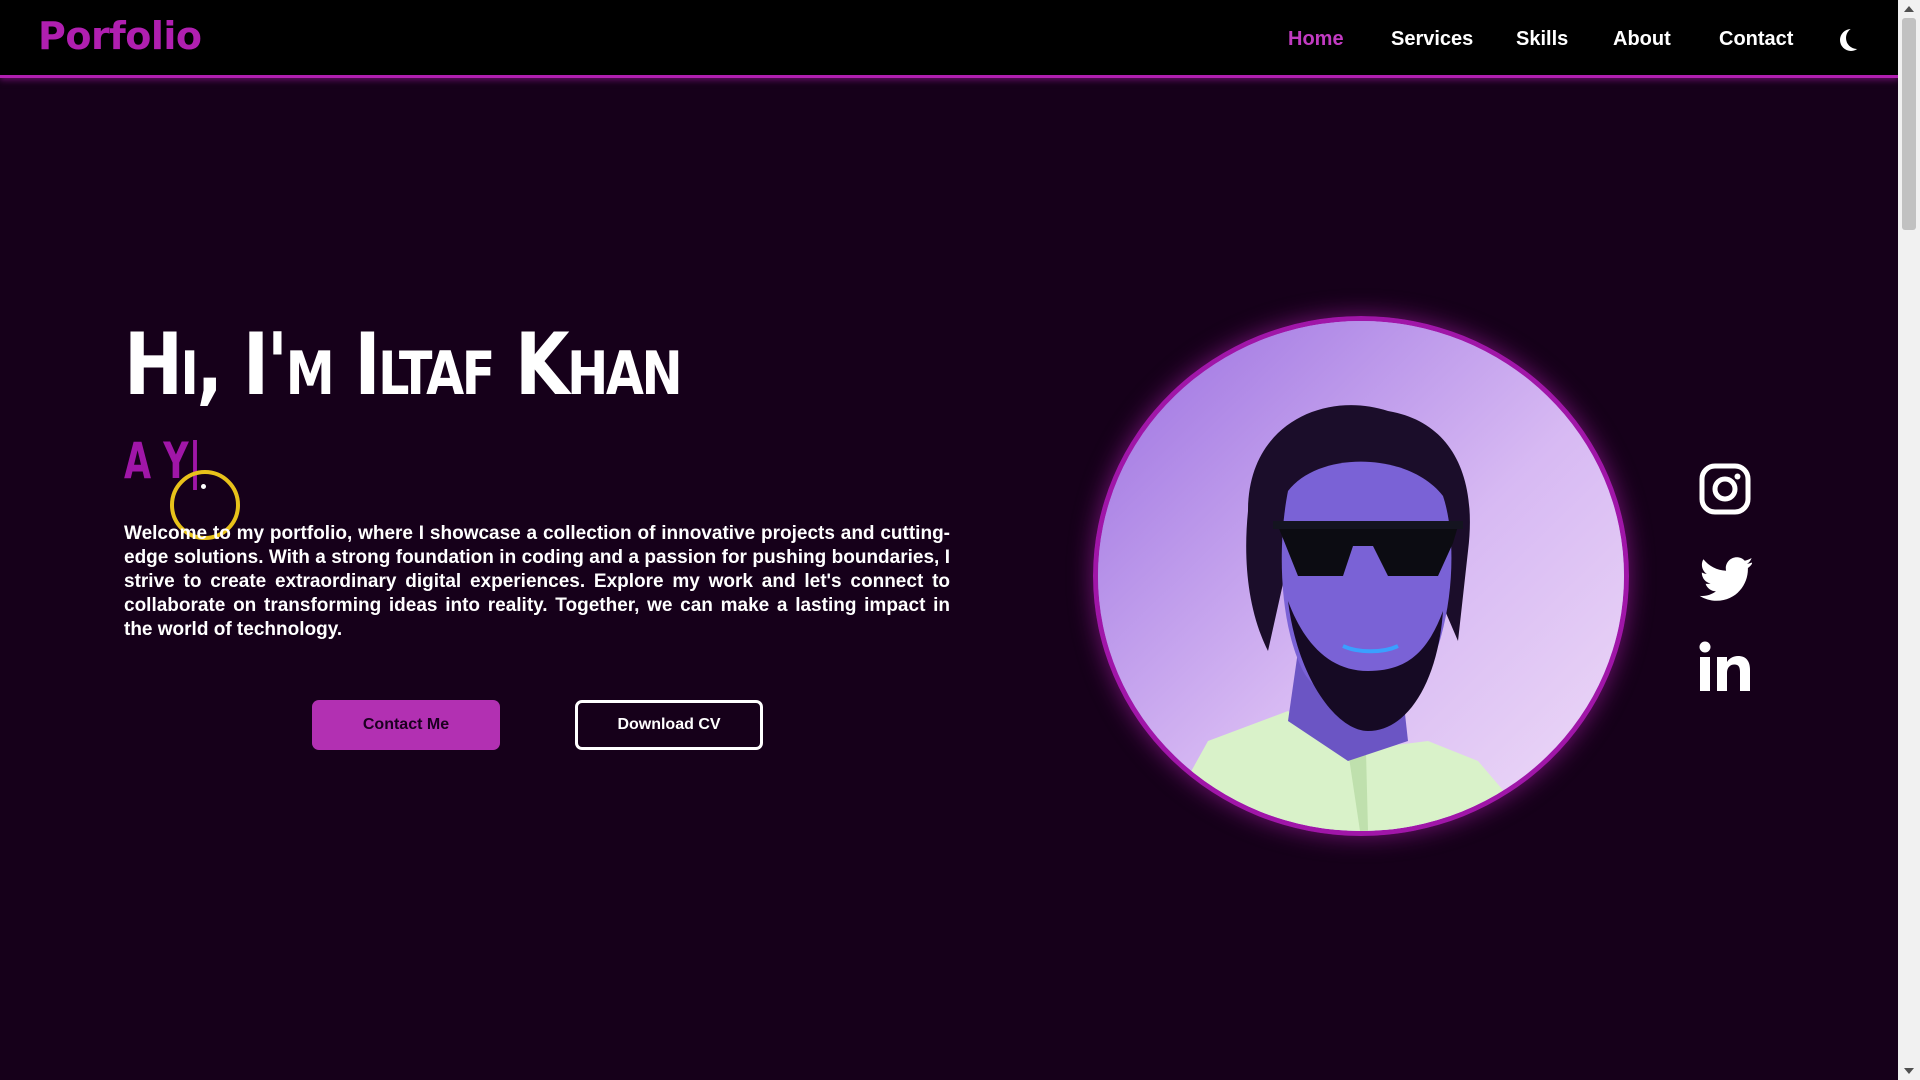 The width and height of the screenshot is (1920, 1080). I want to click on scrollbar, so click(1909, 540).